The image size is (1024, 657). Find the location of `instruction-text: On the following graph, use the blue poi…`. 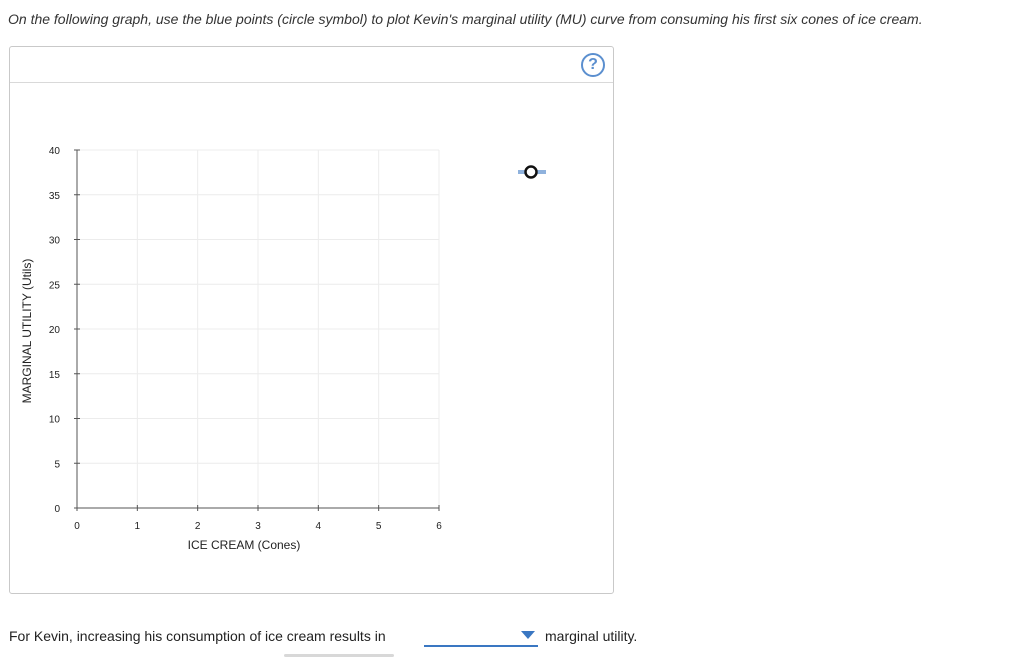

instruction-text: On the following graph, use the blue poi… is located at coordinates (465, 19).